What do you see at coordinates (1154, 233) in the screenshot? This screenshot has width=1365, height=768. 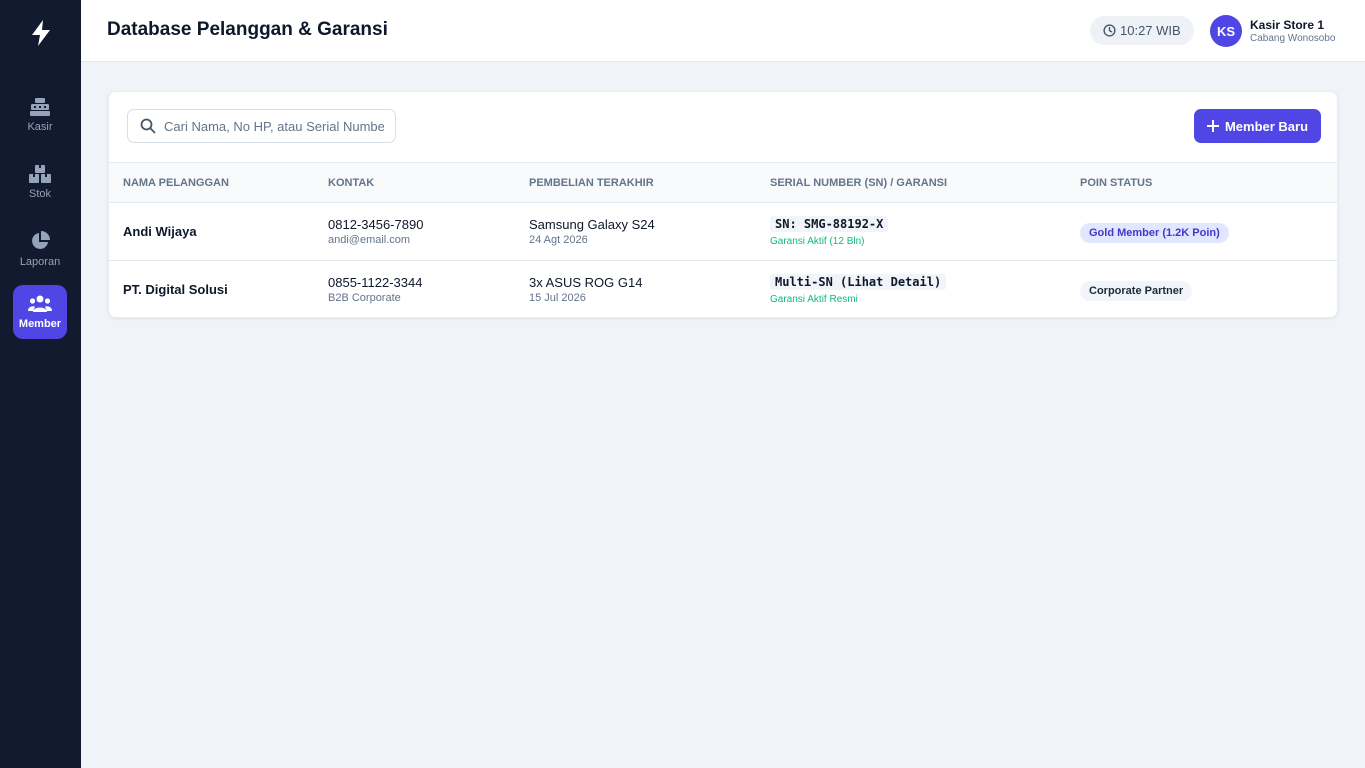 I see `status-badge: Gold Member (1.2K Poin)` at bounding box center [1154, 233].